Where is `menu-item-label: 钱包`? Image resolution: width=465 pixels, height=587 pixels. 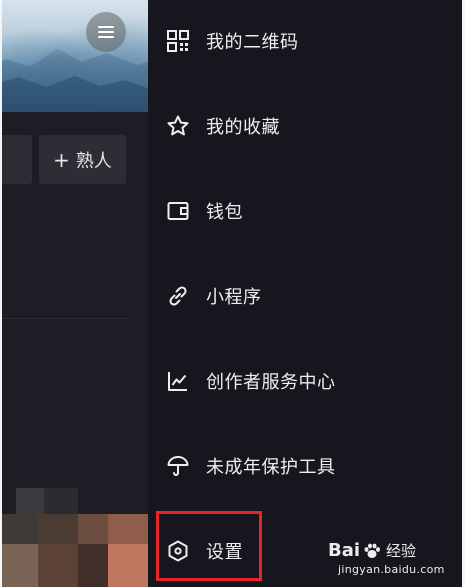
menu-item-label: 钱包 is located at coordinates (224, 212).